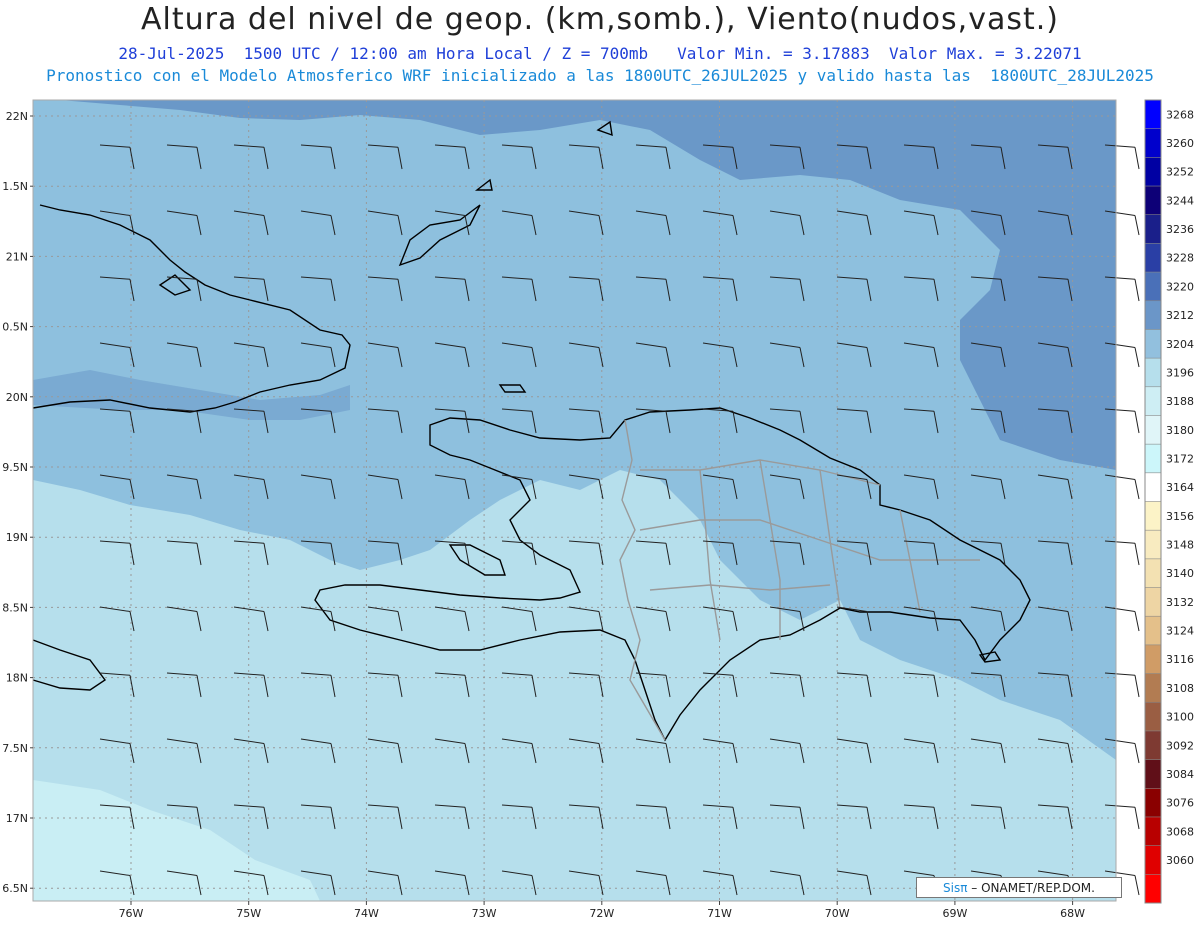 Image resolution: width=1200 pixels, height=927 pixels. What do you see at coordinates (1180, 602) in the screenshot?
I see `colorbar-label: 3132` at bounding box center [1180, 602].